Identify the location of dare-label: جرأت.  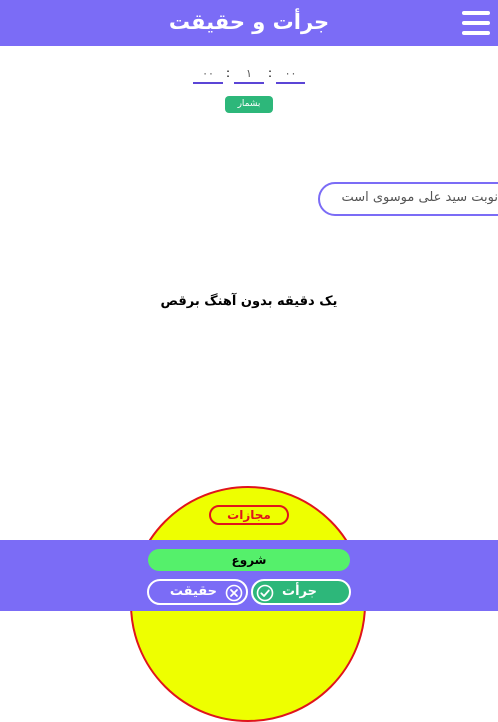
(299, 591).